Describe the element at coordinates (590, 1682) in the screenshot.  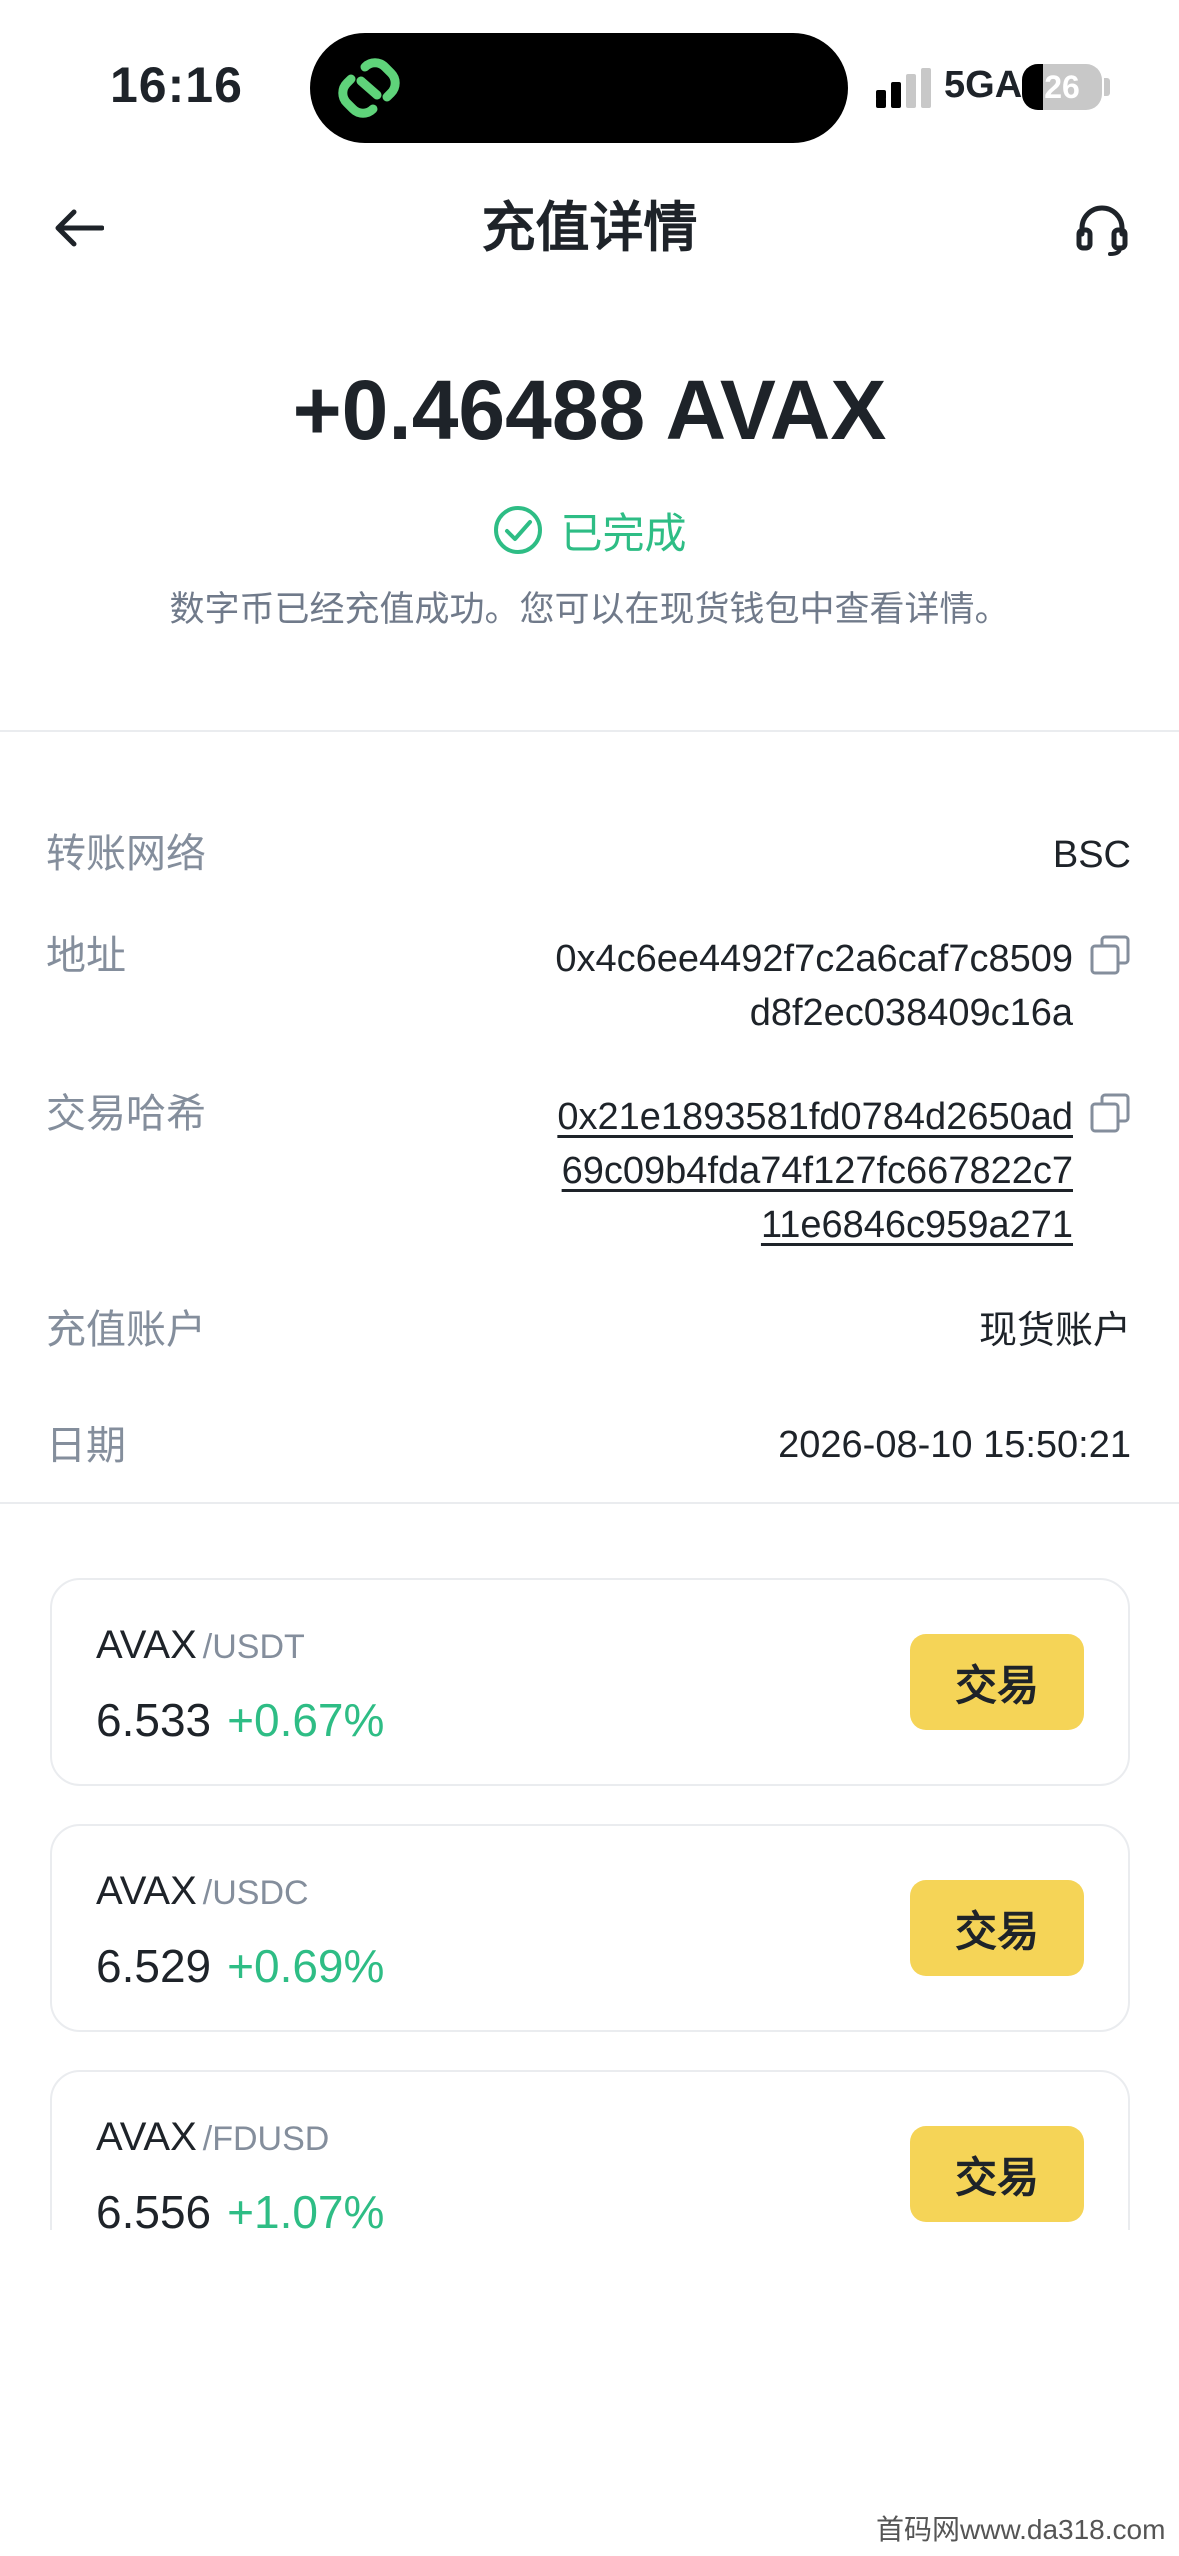
I see `pair-card-avax-usdt: AVAX/USDT 6.533 +0.67% 交易` at that location.